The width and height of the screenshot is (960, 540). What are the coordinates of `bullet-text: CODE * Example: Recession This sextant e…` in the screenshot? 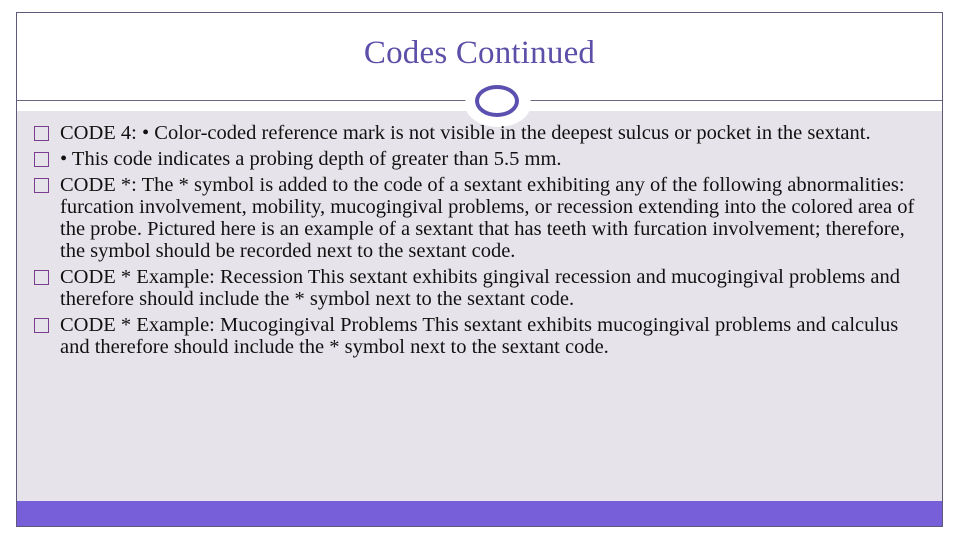 It's located at (480, 288).